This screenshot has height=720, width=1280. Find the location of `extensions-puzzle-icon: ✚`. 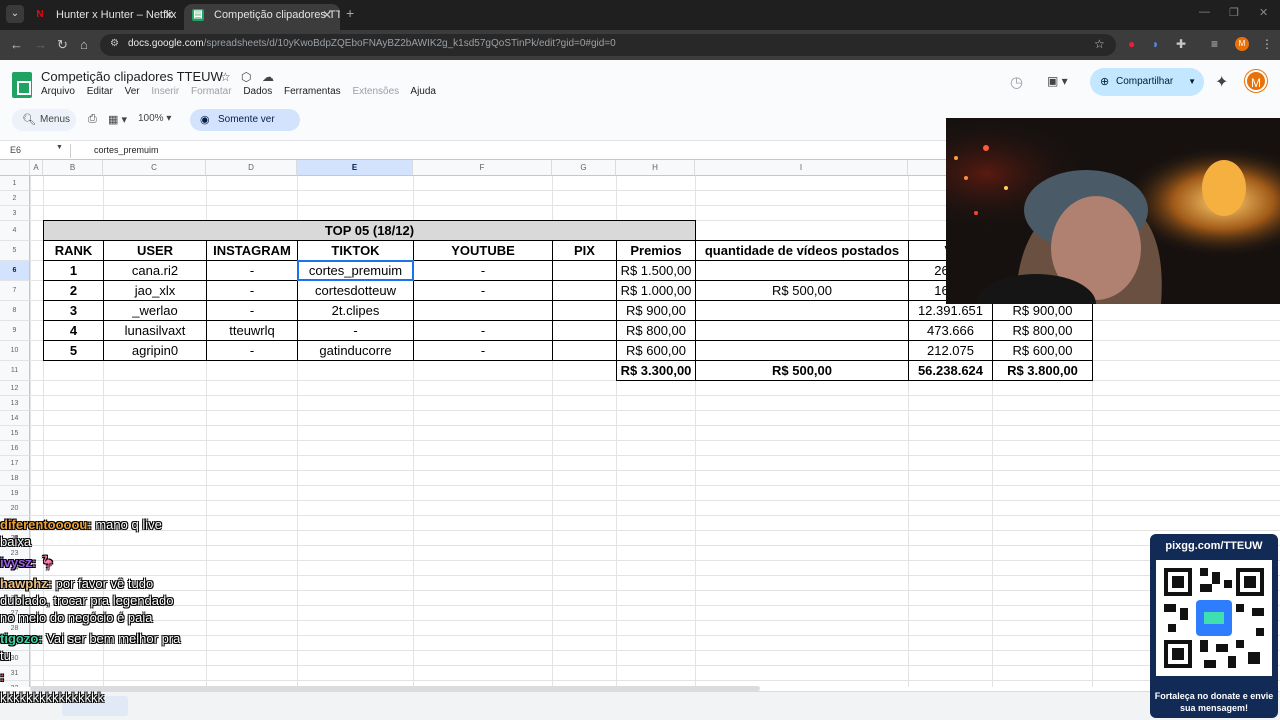

extensions-puzzle-icon: ✚ is located at coordinates (1181, 44).